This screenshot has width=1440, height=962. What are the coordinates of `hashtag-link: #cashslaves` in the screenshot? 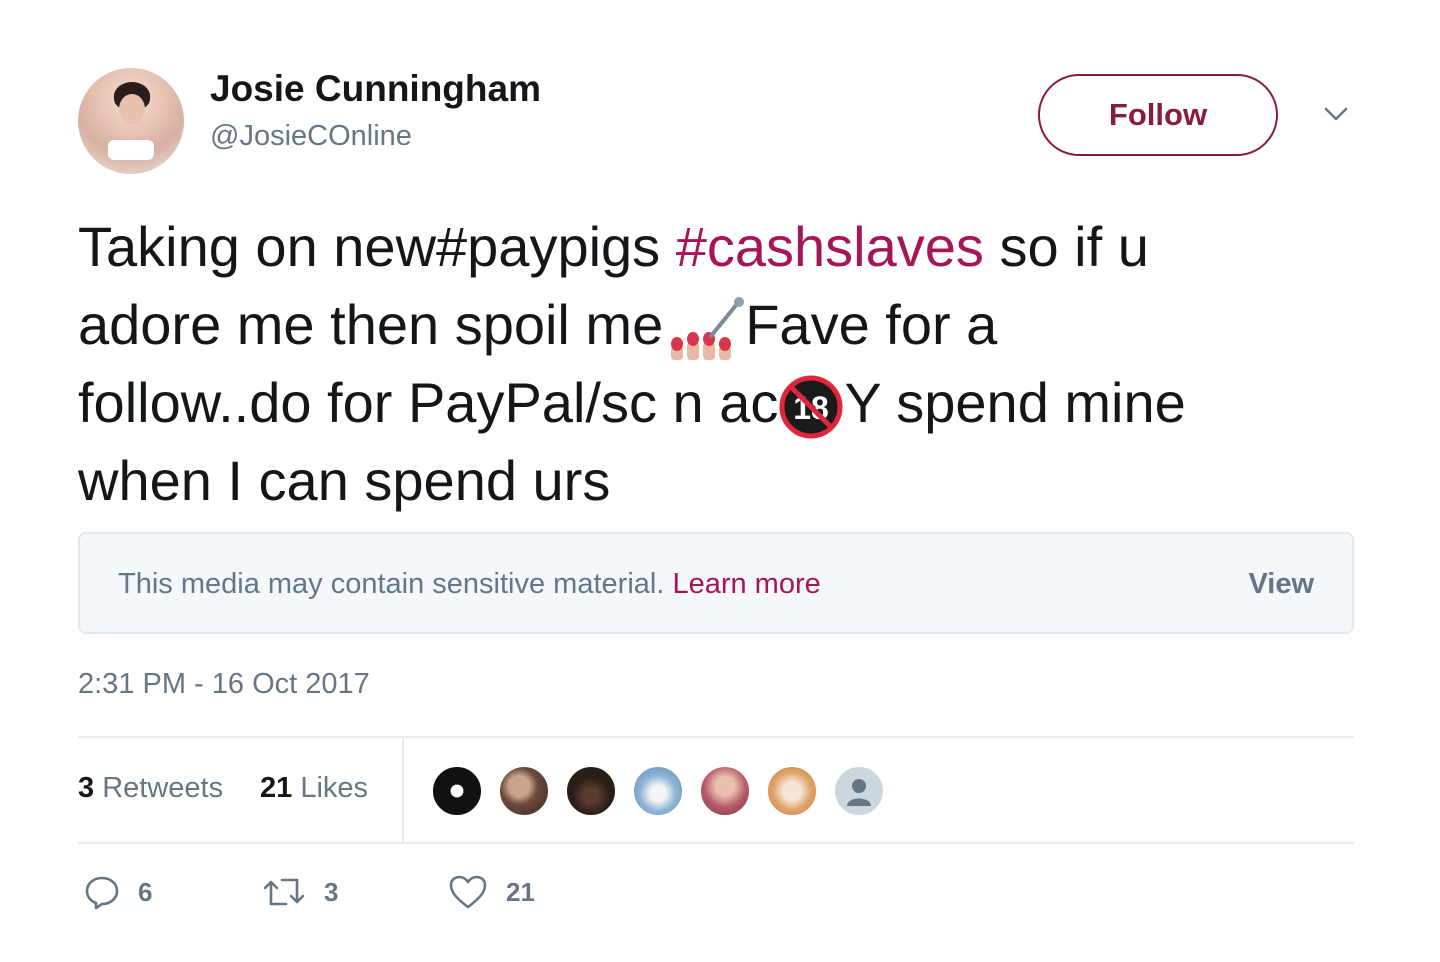 It's located at (830, 246).